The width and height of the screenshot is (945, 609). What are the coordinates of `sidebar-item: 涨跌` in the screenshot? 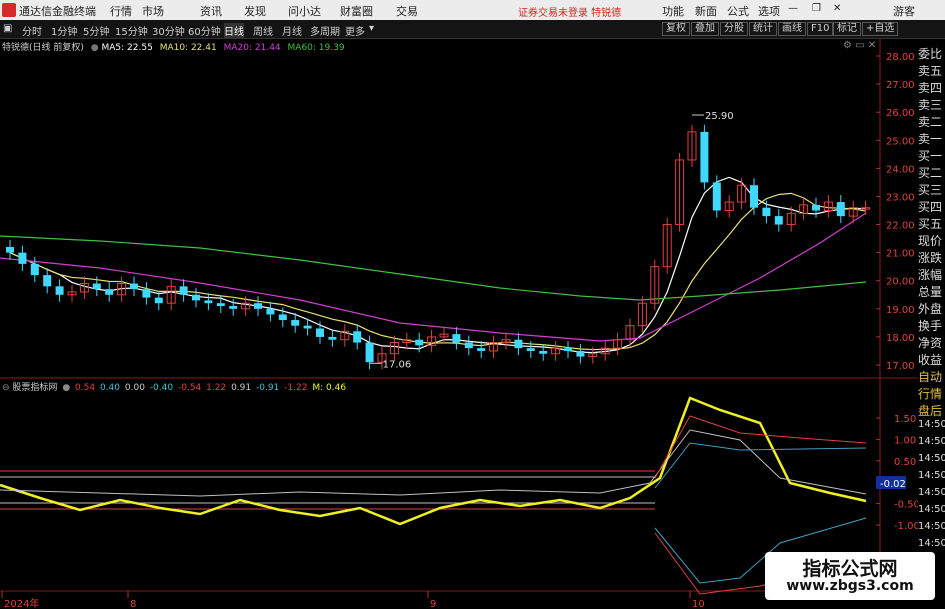 It's located at (931, 257).